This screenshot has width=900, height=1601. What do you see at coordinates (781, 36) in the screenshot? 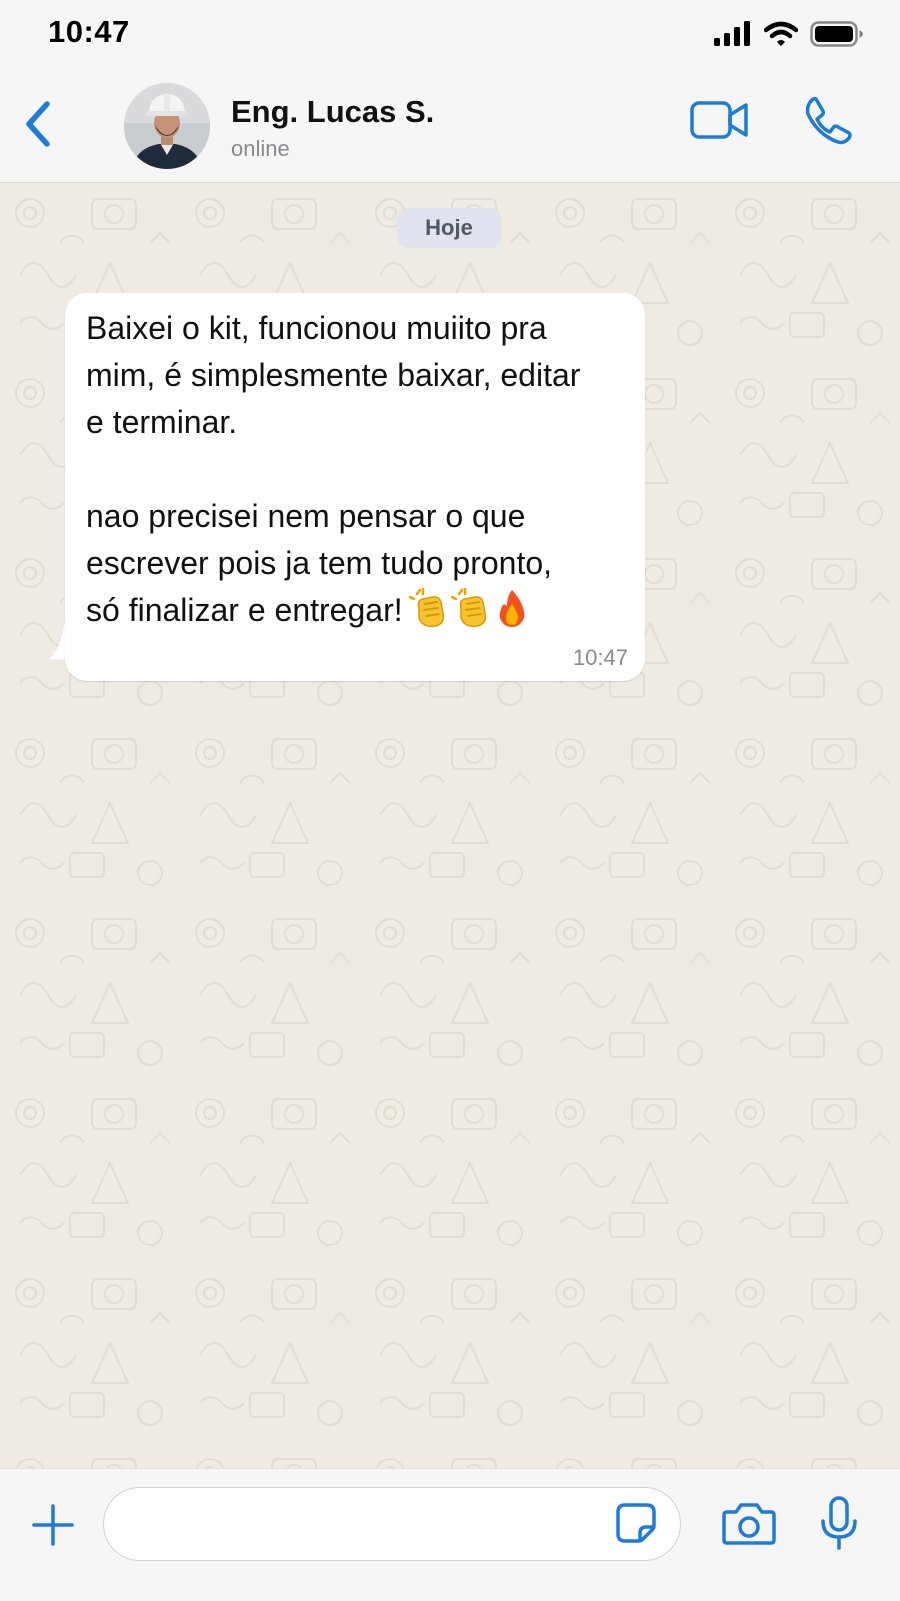
I see `wifi-icon` at bounding box center [781, 36].